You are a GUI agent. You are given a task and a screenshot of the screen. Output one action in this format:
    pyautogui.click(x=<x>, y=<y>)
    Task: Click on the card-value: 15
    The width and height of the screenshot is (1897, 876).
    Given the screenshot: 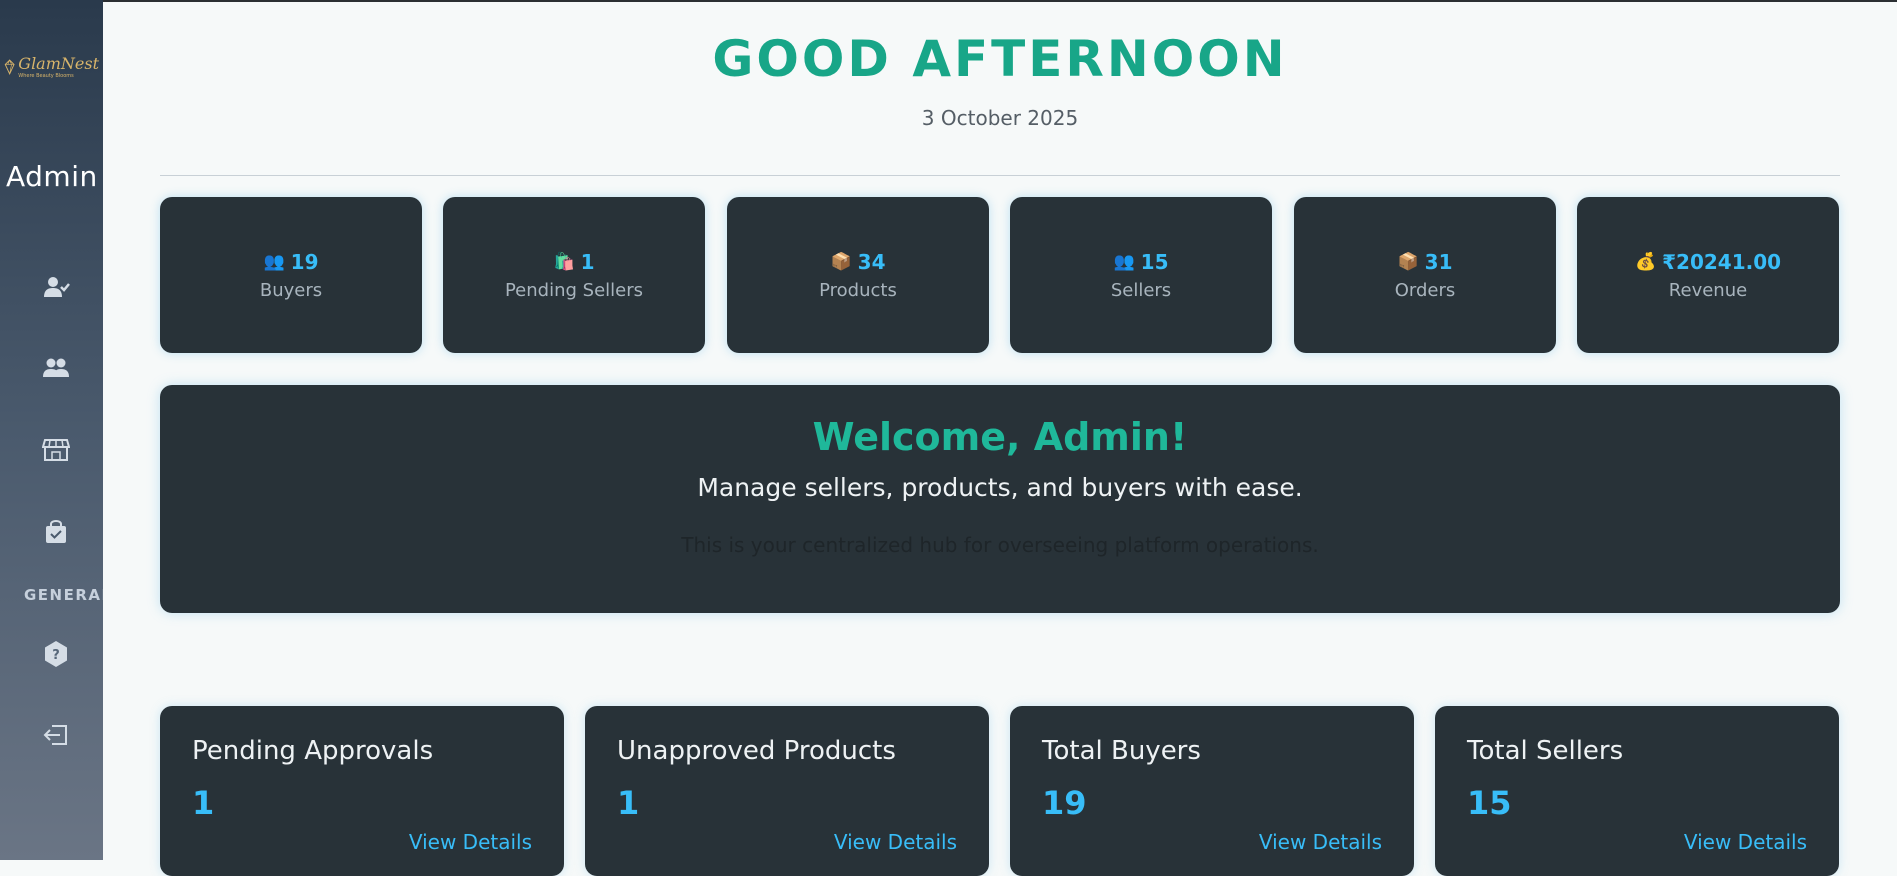 What is the action you would take?
    pyautogui.click(x=1489, y=803)
    